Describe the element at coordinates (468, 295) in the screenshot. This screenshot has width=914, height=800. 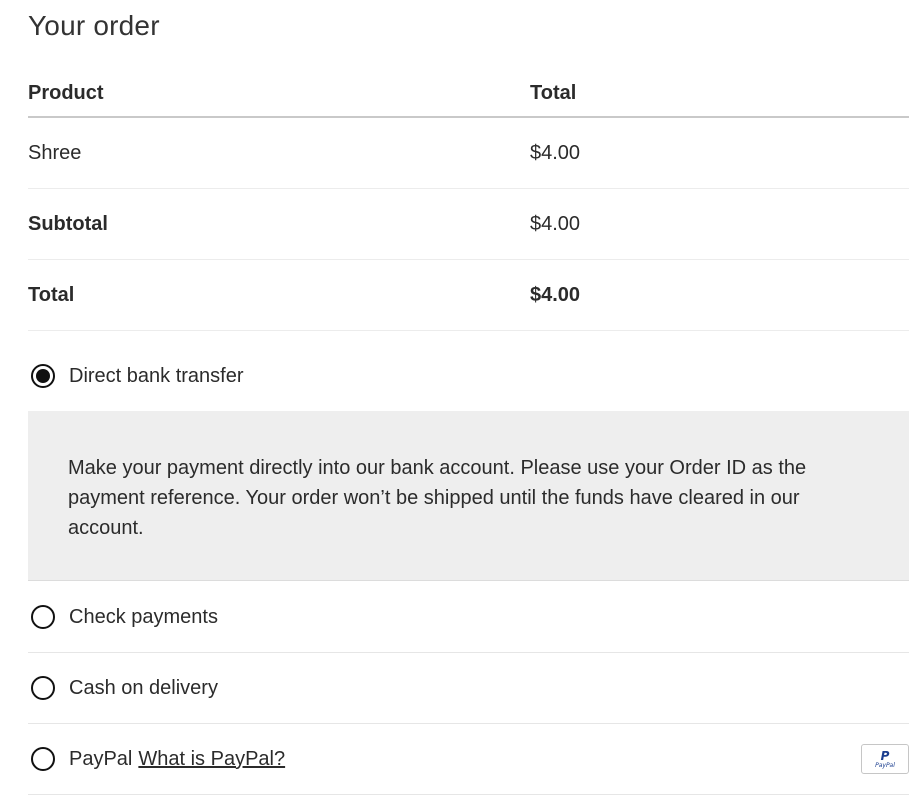
I see `total-row: Total $4.00` at that location.